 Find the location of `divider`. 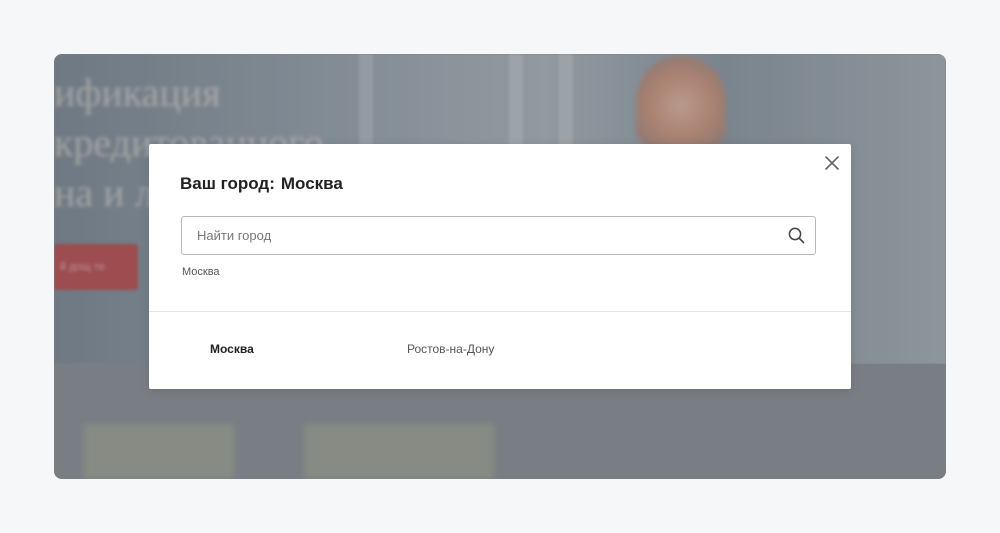

divider is located at coordinates (500, 311).